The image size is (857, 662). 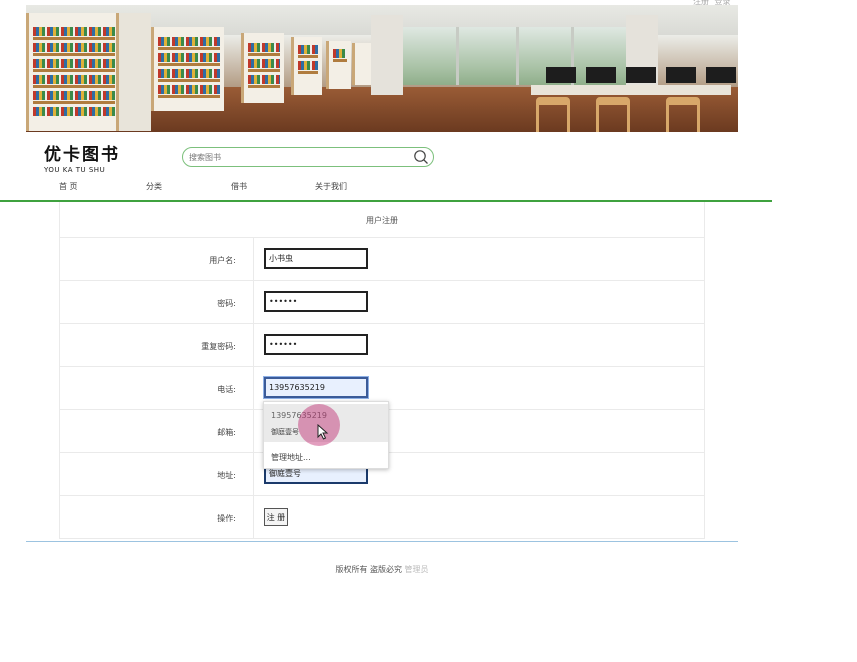 I want to click on admin-link: 管理员, so click(x=417, y=569).